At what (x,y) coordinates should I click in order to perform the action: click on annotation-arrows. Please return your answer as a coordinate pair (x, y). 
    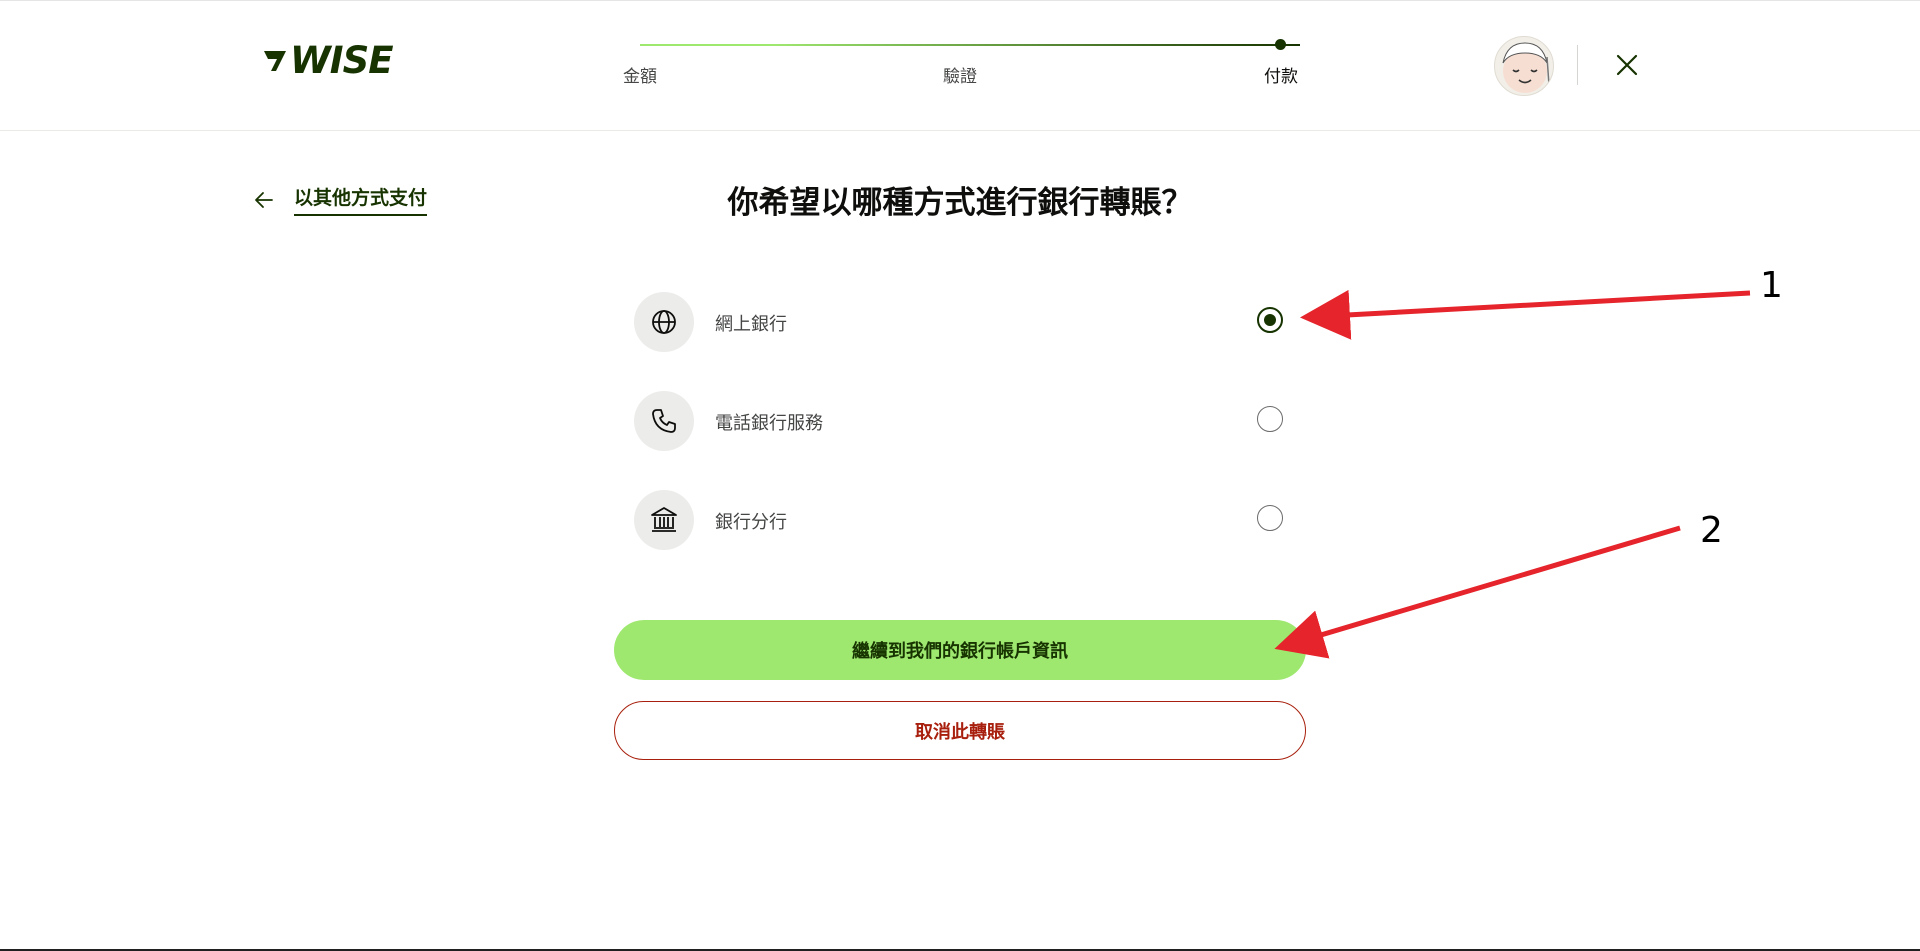
    Looking at the image, I should click on (1512, 474).